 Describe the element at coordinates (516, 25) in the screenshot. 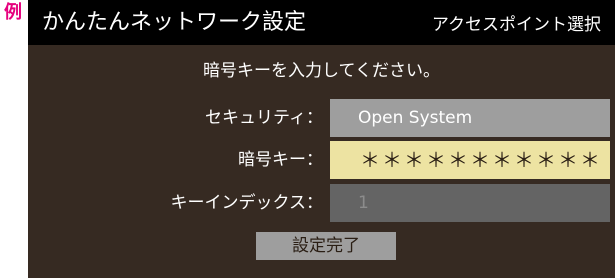

I see `step-label: アクセスポイント選択` at that location.